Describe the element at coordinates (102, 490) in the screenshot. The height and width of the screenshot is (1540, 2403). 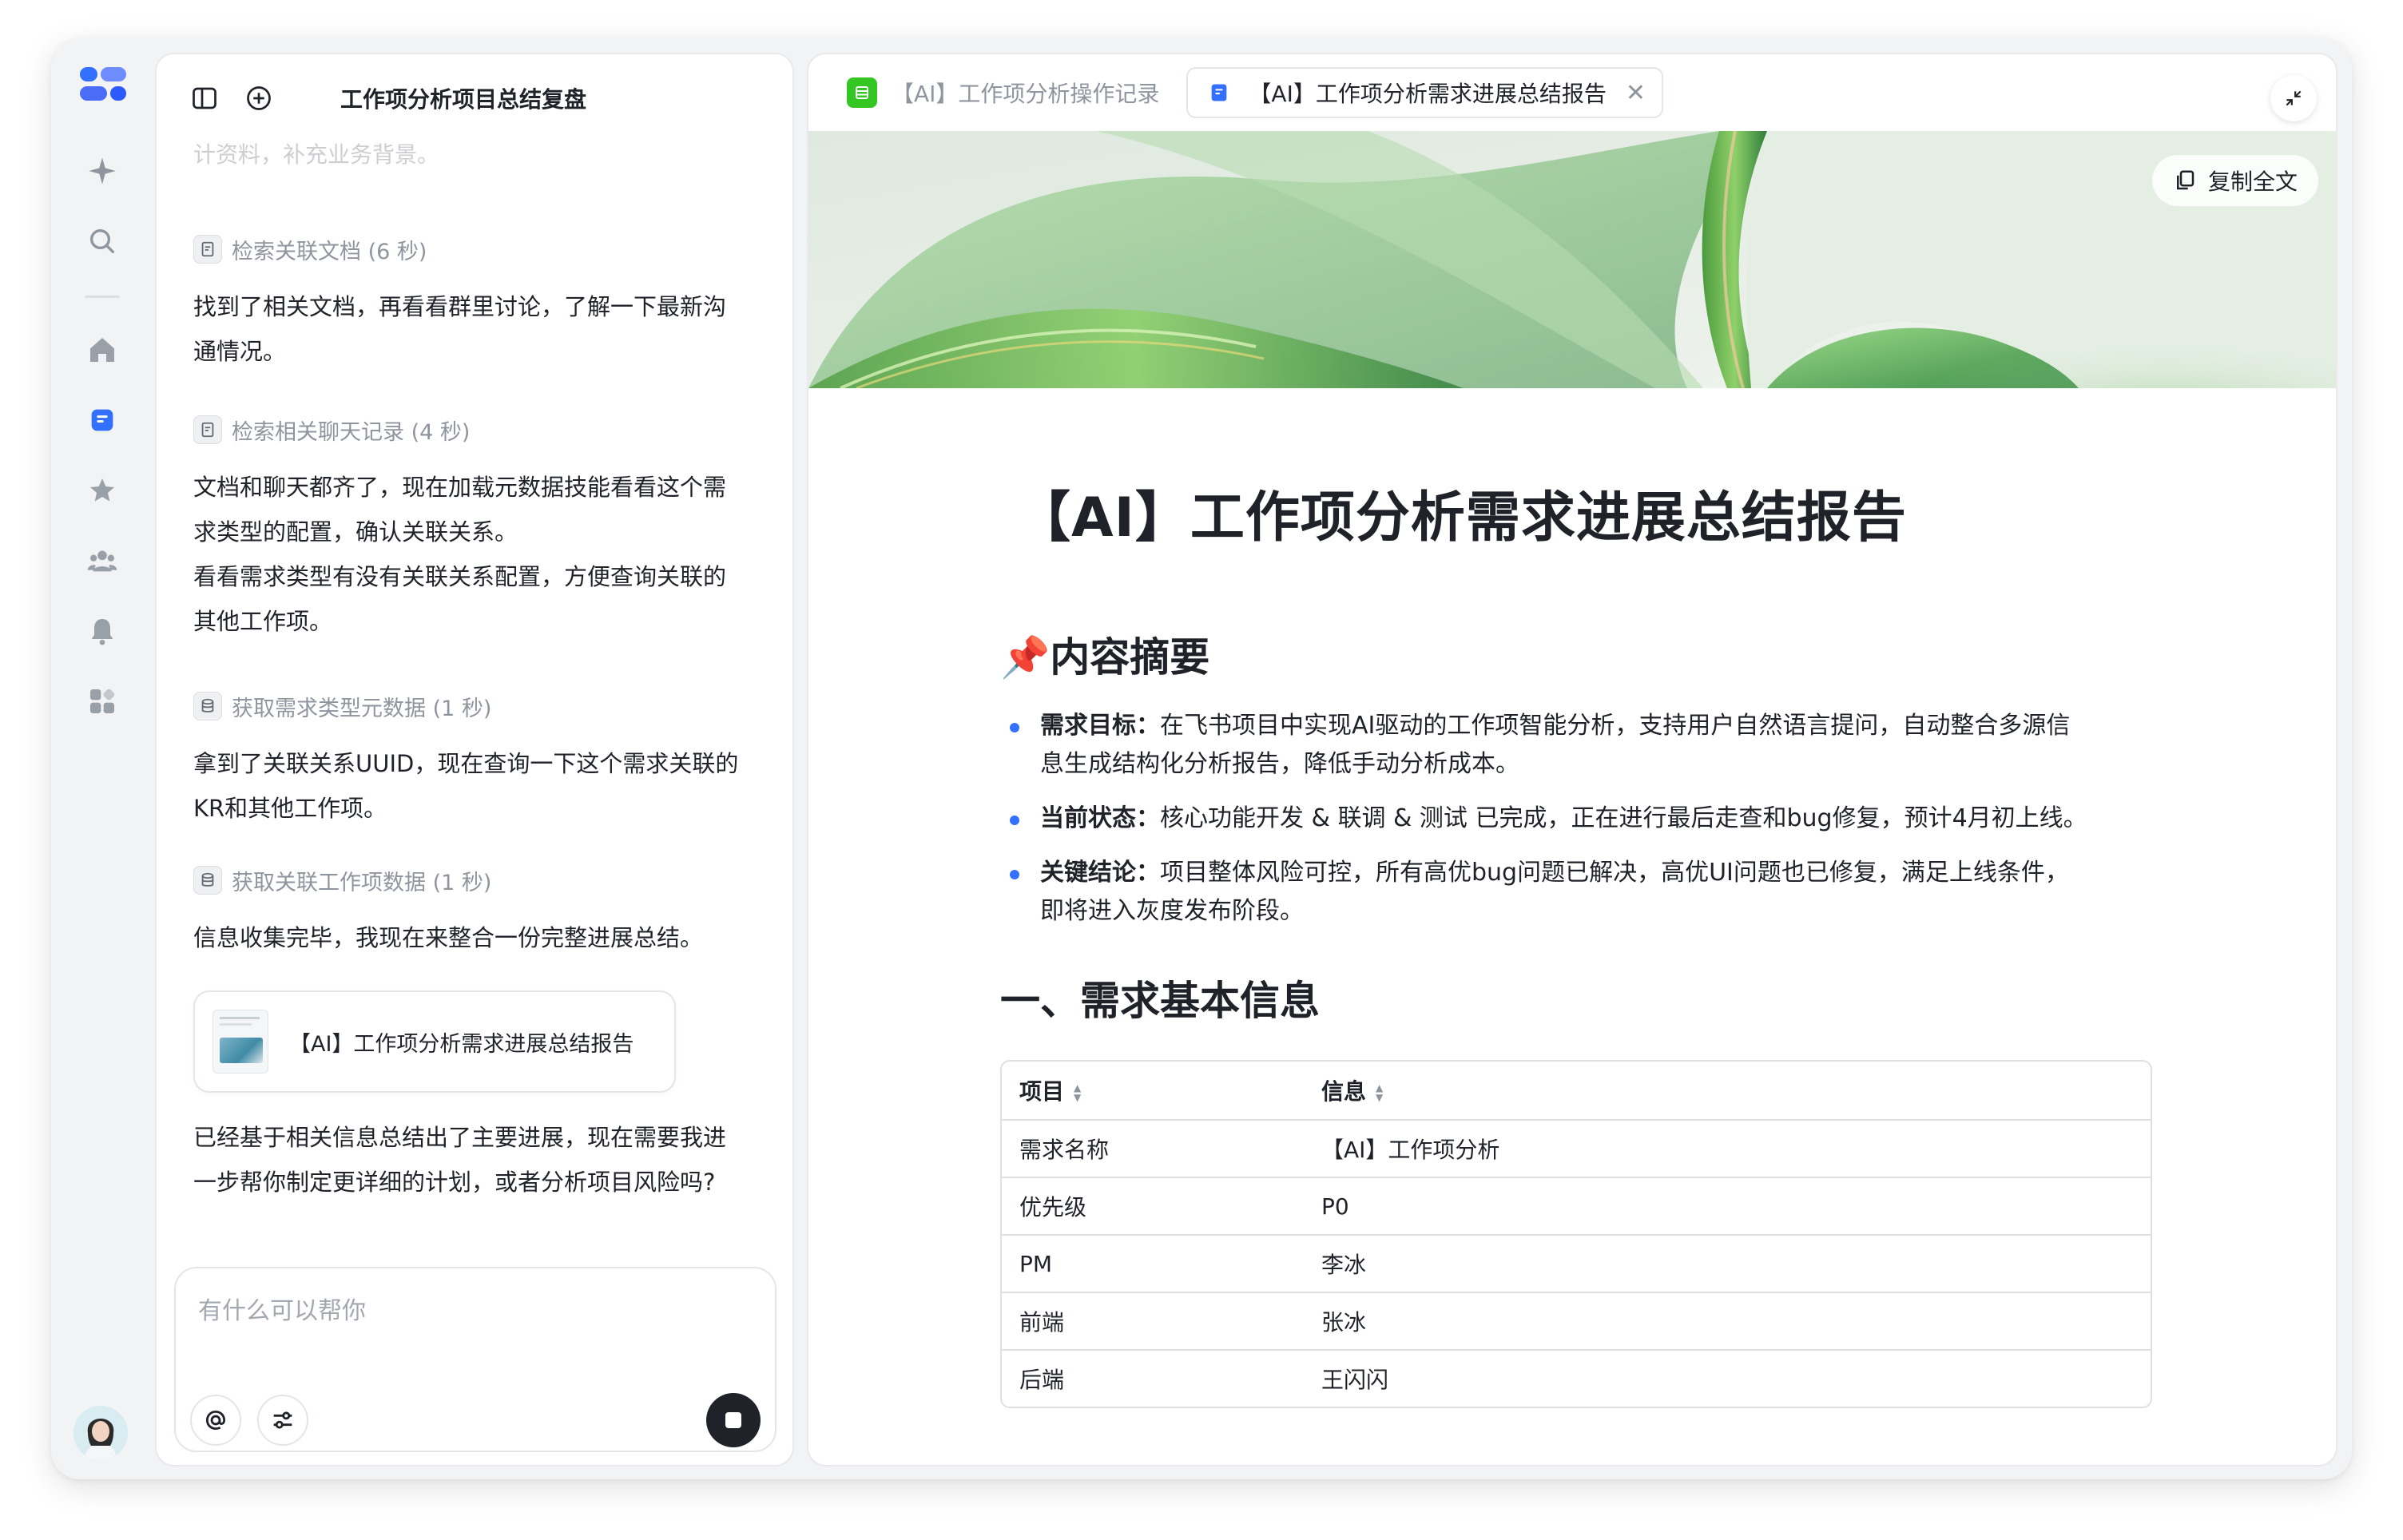
I see `star-icon` at that location.